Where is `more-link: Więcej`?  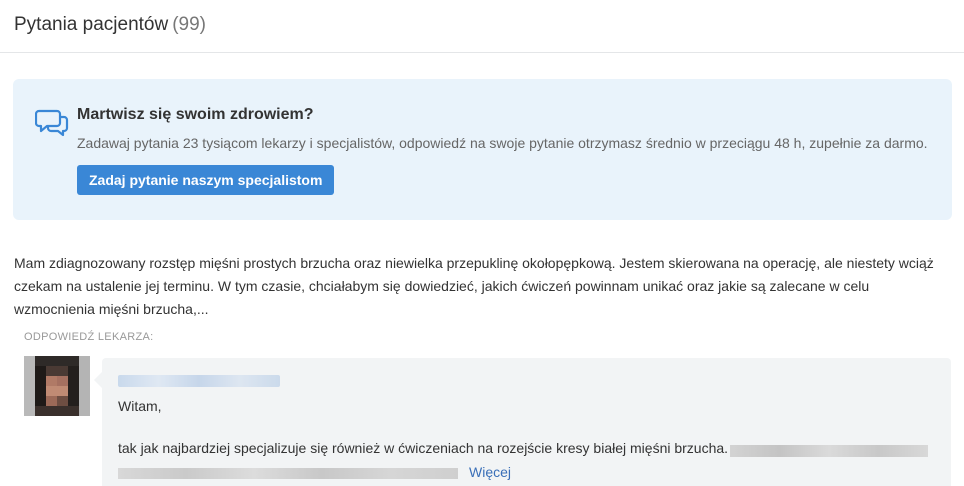
more-link: Więcej is located at coordinates (490, 472).